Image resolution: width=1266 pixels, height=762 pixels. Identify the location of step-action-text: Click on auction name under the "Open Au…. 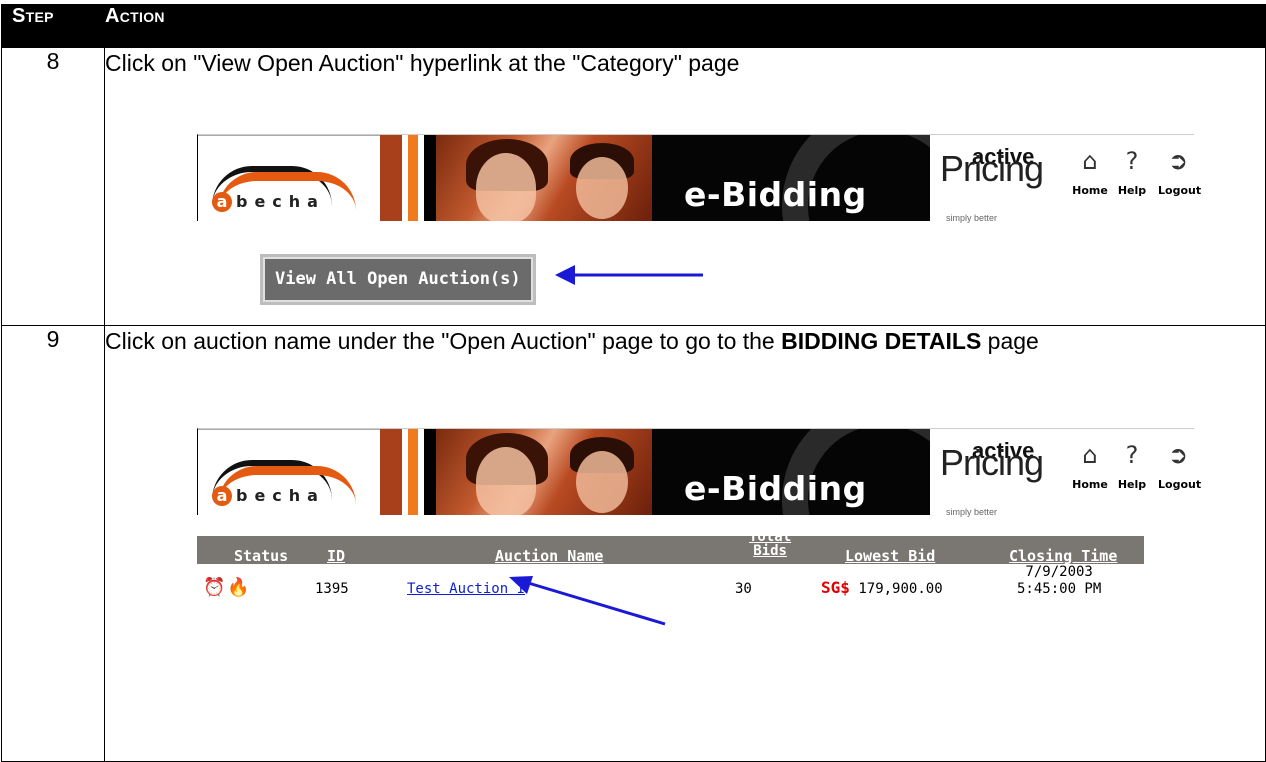
(572, 341).